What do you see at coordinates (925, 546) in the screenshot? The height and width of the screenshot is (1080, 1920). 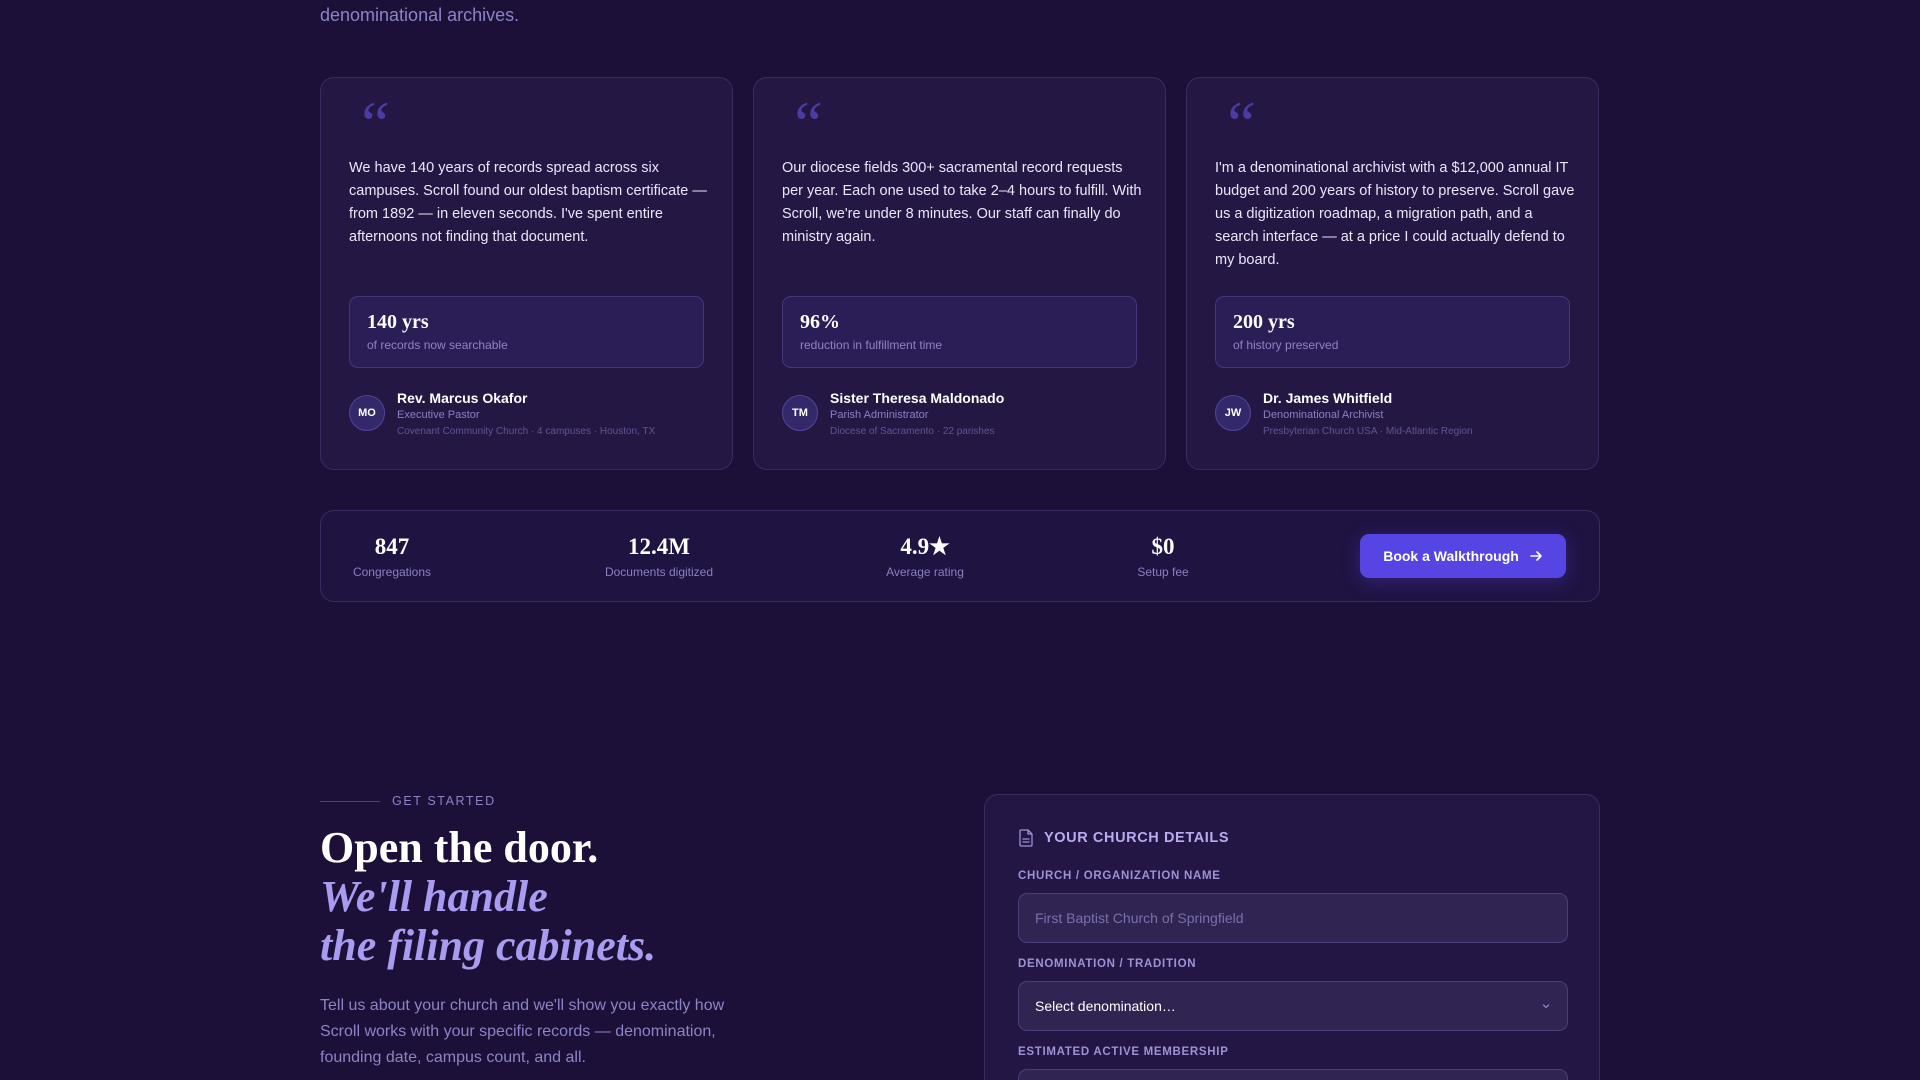 I see `stat-value: 4.9★` at bounding box center [925, 546].